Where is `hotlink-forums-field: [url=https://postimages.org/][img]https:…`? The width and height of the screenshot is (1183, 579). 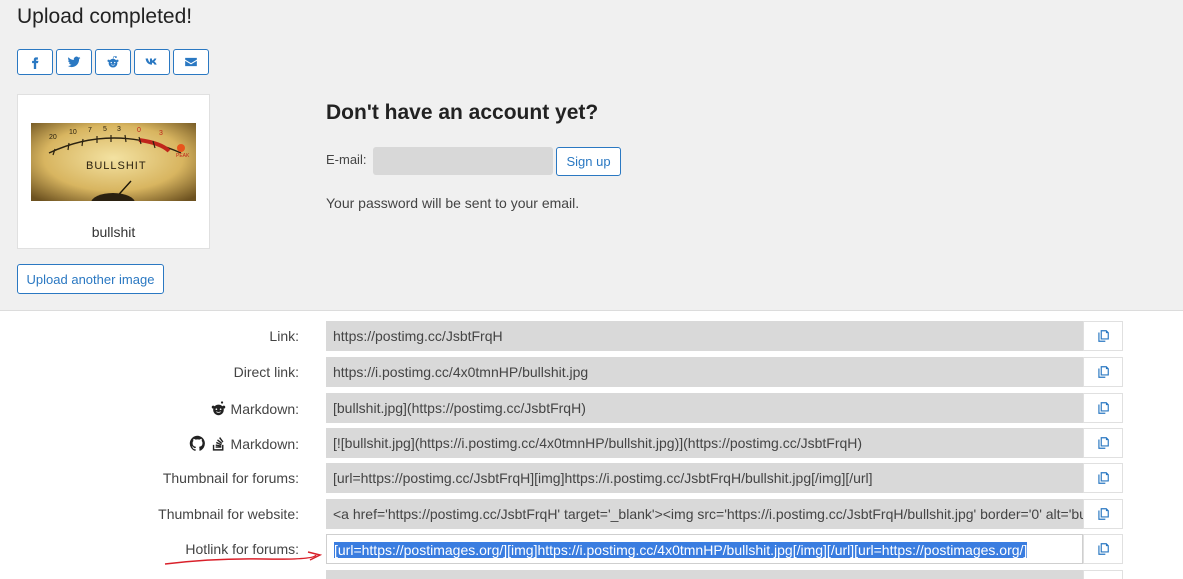 hotlink-forums-field: [url=https://postimages.org/][img]https:… is located at coordinates (704, 549).